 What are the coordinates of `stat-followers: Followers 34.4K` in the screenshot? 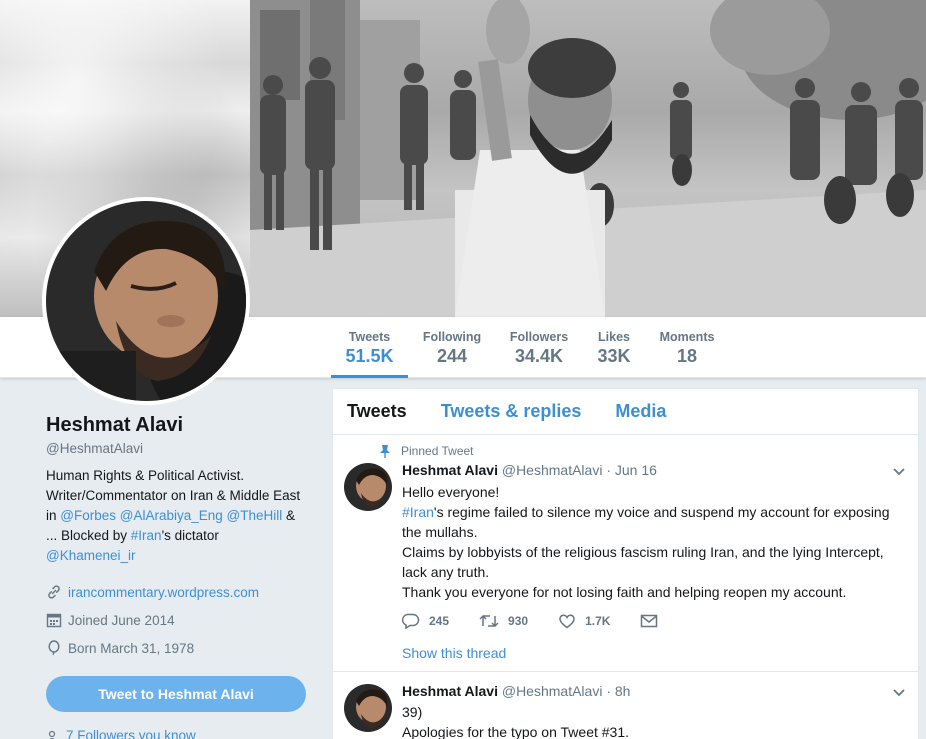 It's located at (539, 347).